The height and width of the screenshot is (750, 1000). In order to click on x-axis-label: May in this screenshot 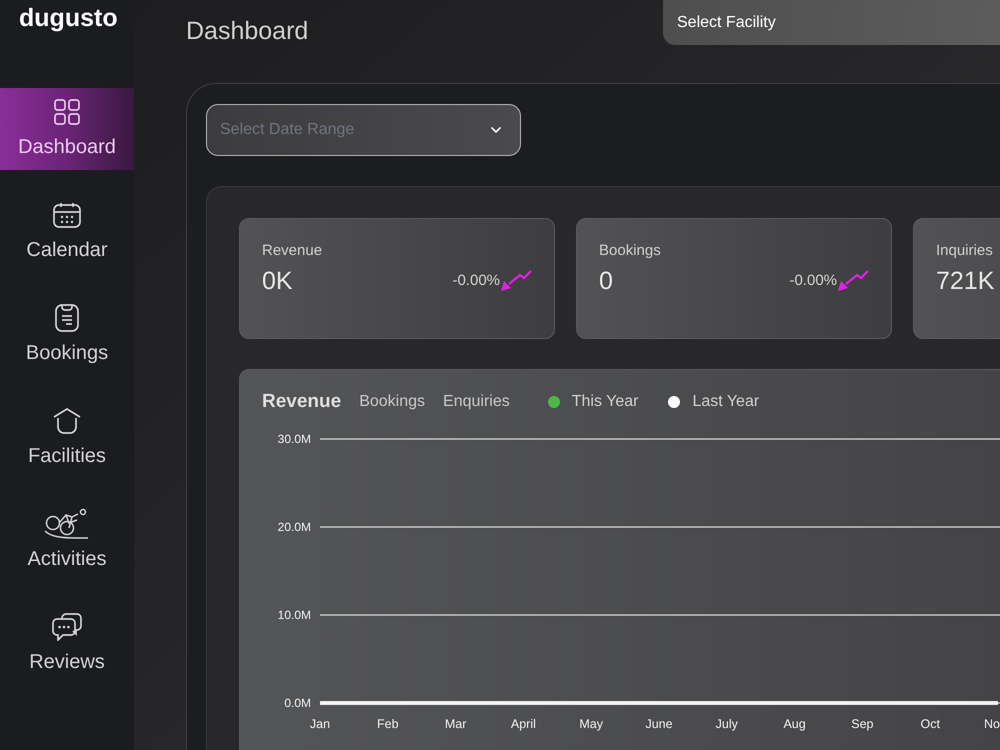, I will do `click(591, 724)`.